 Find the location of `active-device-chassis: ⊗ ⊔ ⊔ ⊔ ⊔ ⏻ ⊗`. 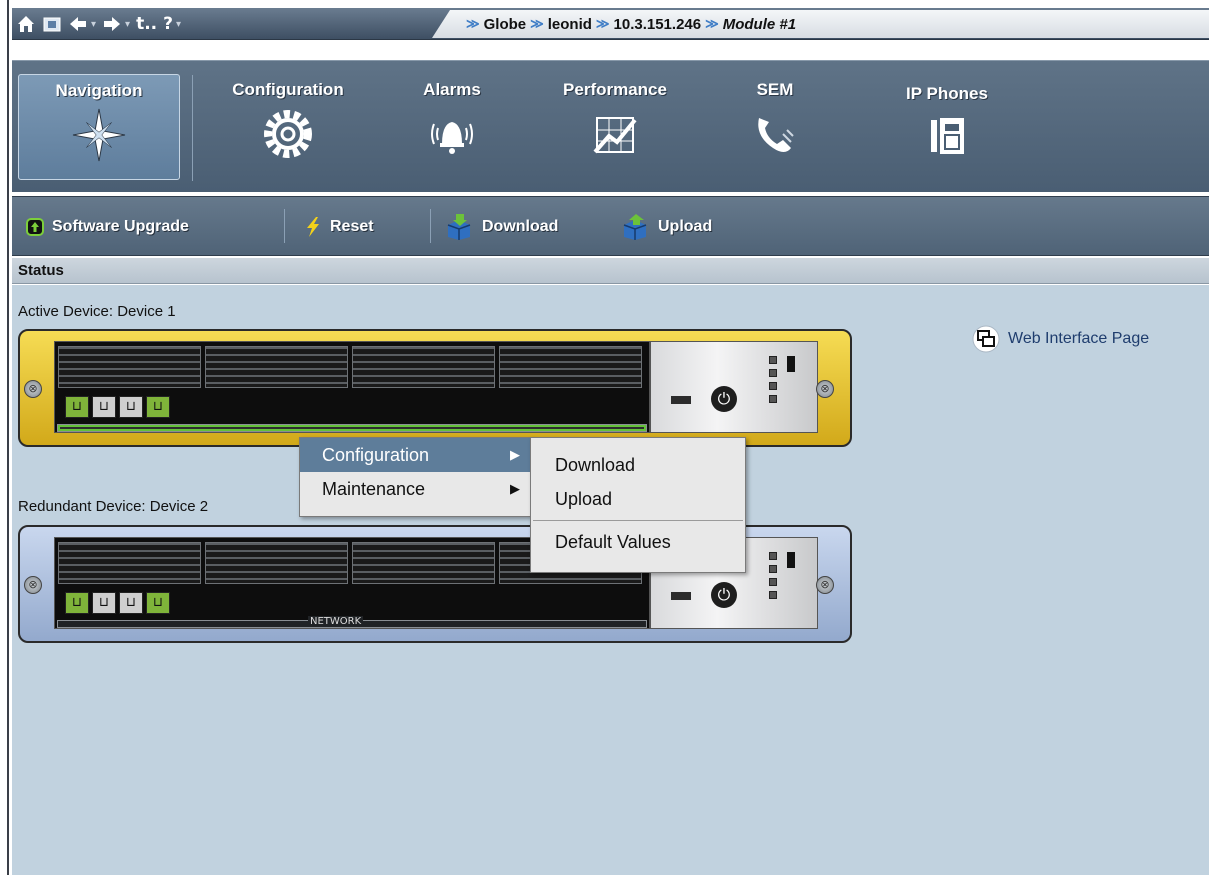

active-device-chassis: ⊗ ⊔ ⊔ ⊔ ⊔ ⏻ ⊗ is located at coordinates (435, 388).